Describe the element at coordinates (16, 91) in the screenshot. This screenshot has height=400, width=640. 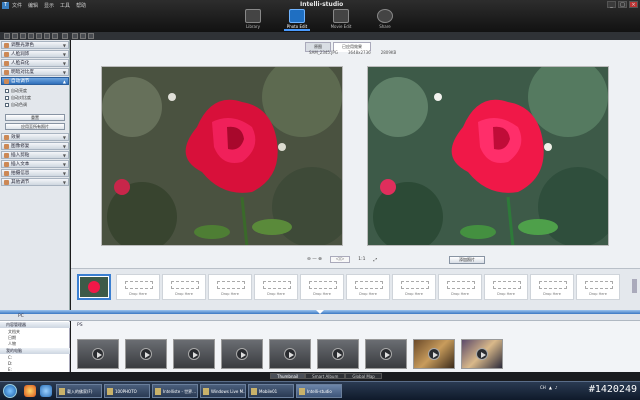
I see `option-auto-brightness: 自动亮度` at that location.